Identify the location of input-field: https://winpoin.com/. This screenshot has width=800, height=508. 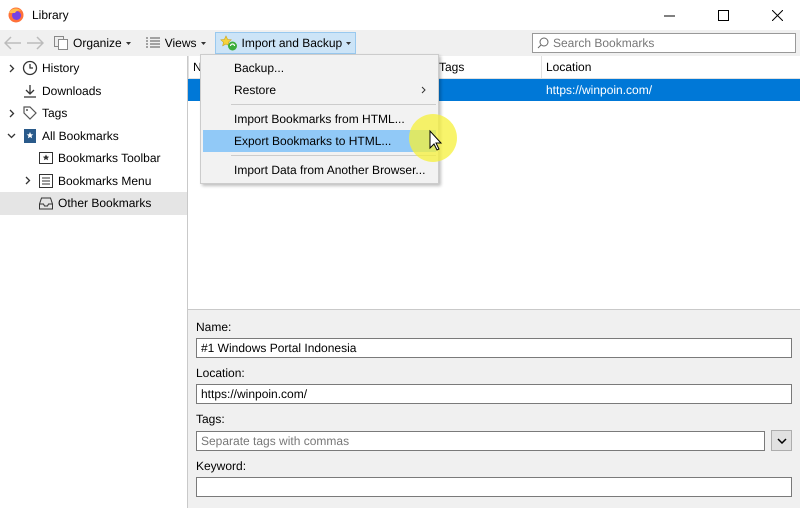
(494, 394).